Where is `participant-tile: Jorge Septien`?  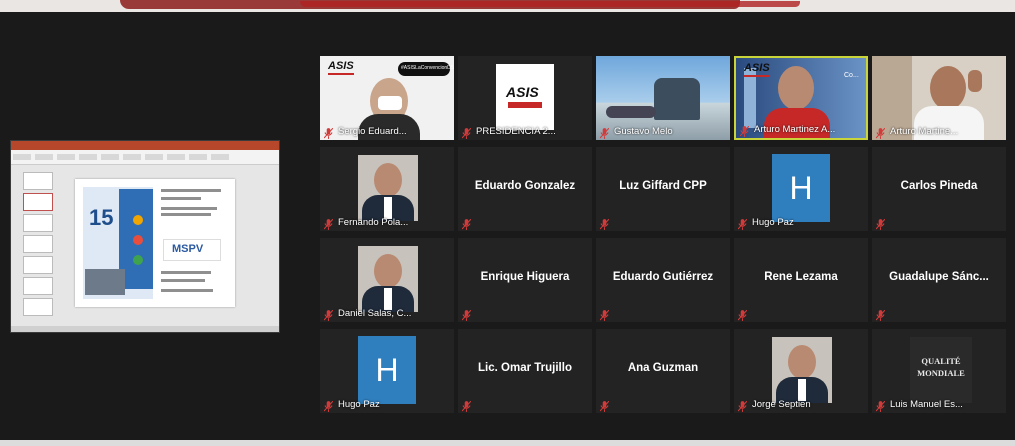 participant-tile: Jorge Septien is located at coordinates (801, 371).